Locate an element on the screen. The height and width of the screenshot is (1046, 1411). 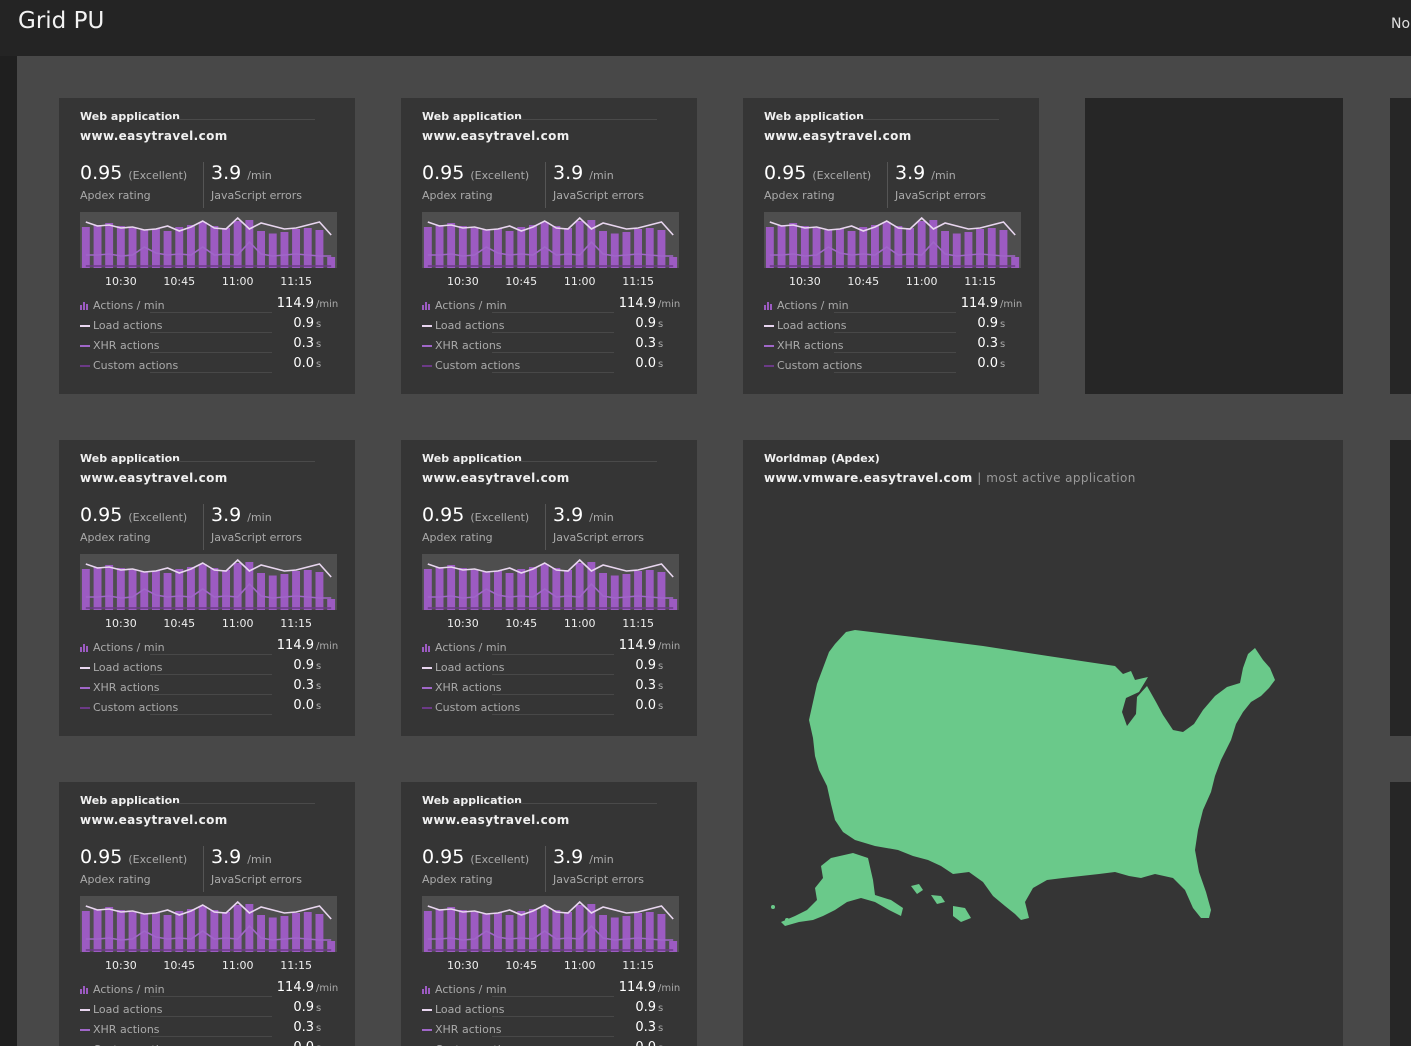
hawaii-island is located at coordinates (962, 914).